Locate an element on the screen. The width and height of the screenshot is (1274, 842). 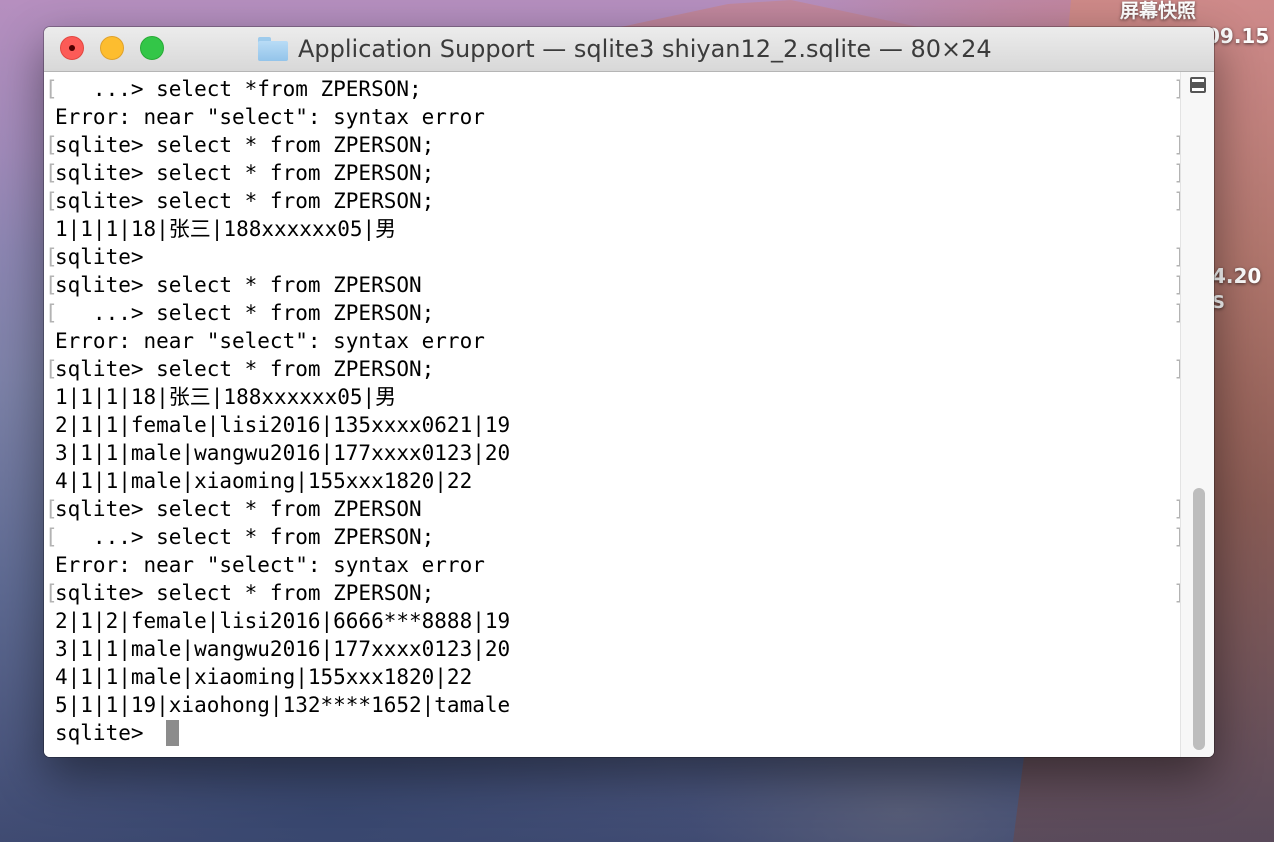
terminal-line: 2|1|1|female|lisi2016|135xxxx0621|19 is located at coordinates (283, 425).